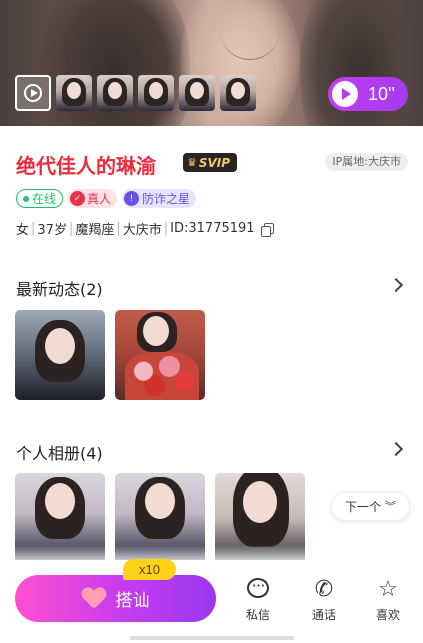 This screenshot has width=423, height=643. Describe the element at coordinates (159, 198) in the screenshot. I see `anti-fraud-tag: ! 防诈之星` at that location.